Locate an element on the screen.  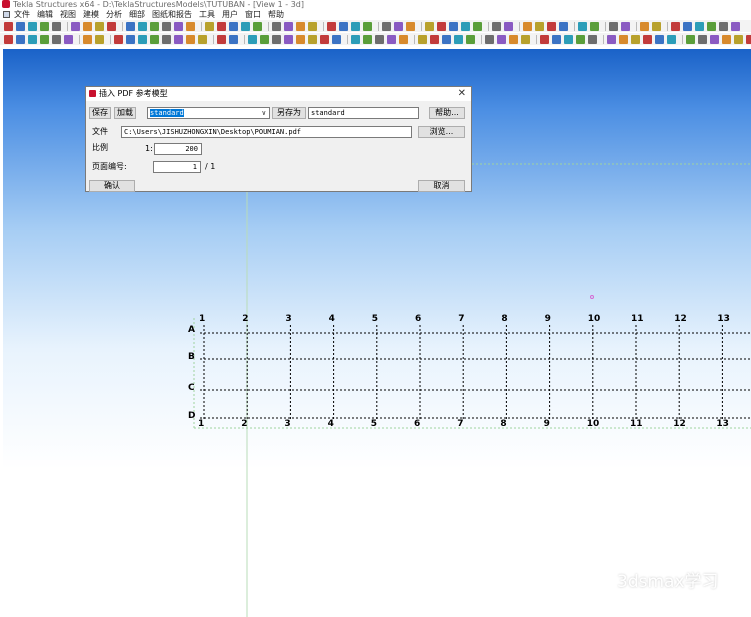
scale-input: 200 is located at coordinates (178, 149).